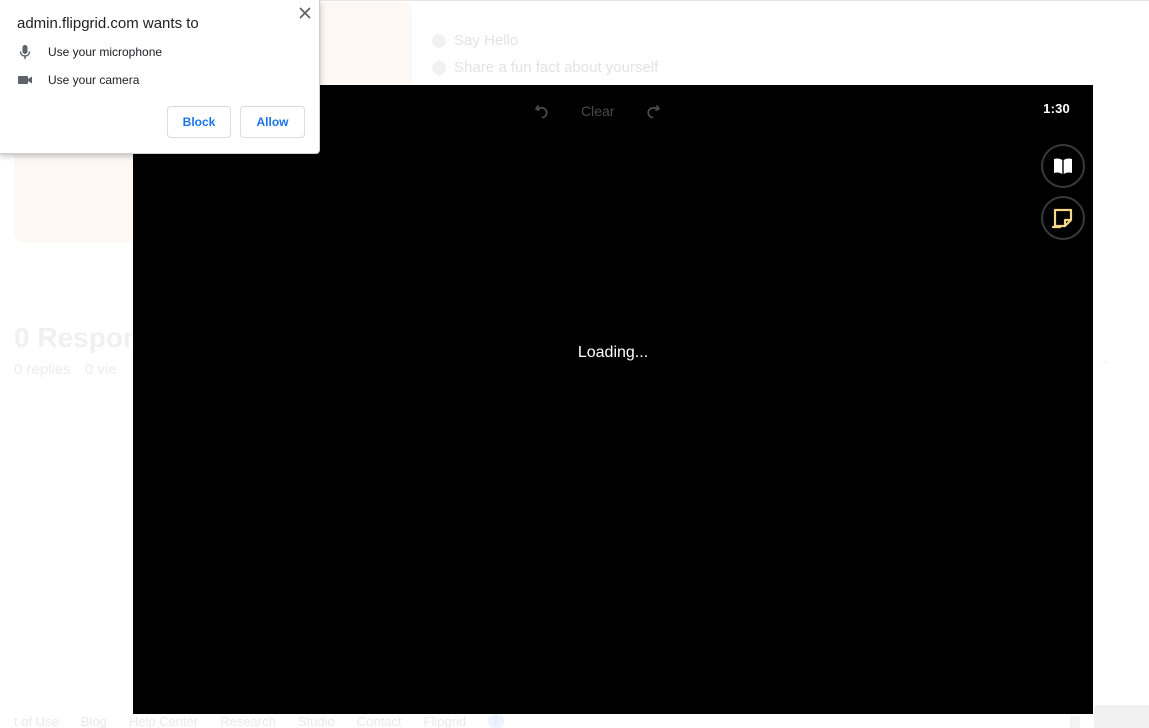 The width and height of the screenshot is (1149, 728). Describe the element at coordinates (93, 721) in the screenshot. I see `footer-link: Blog` at that location.